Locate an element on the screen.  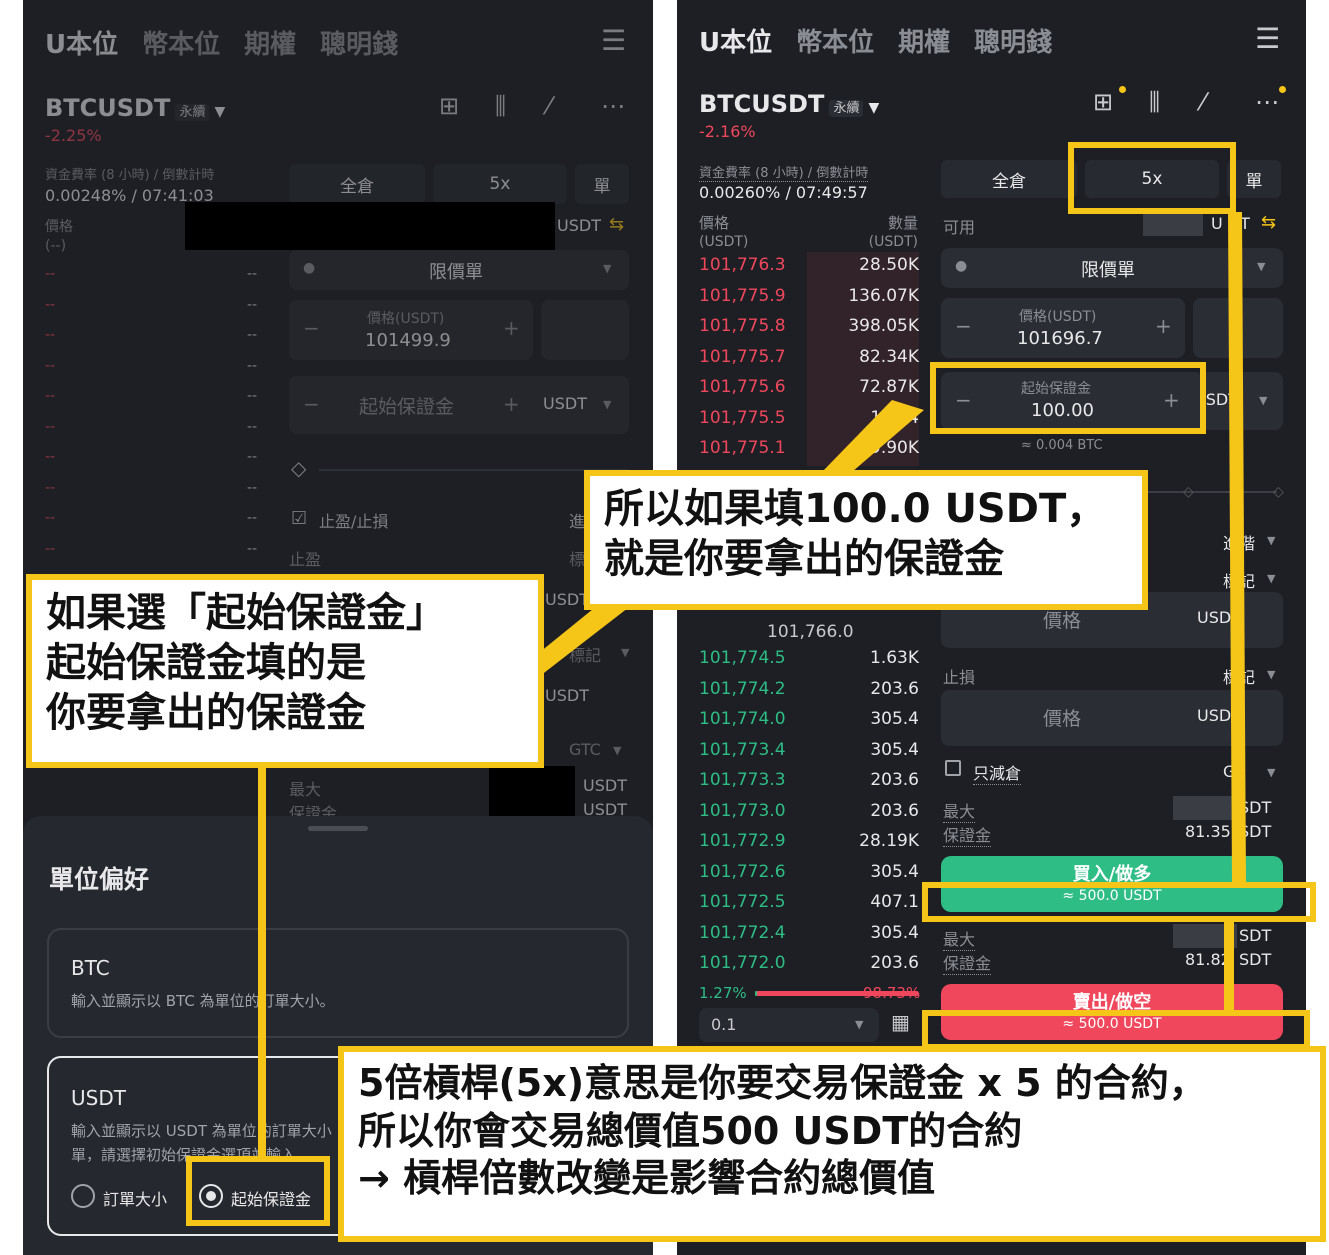
highlight-leverage is located at coordinates (1152, 178).